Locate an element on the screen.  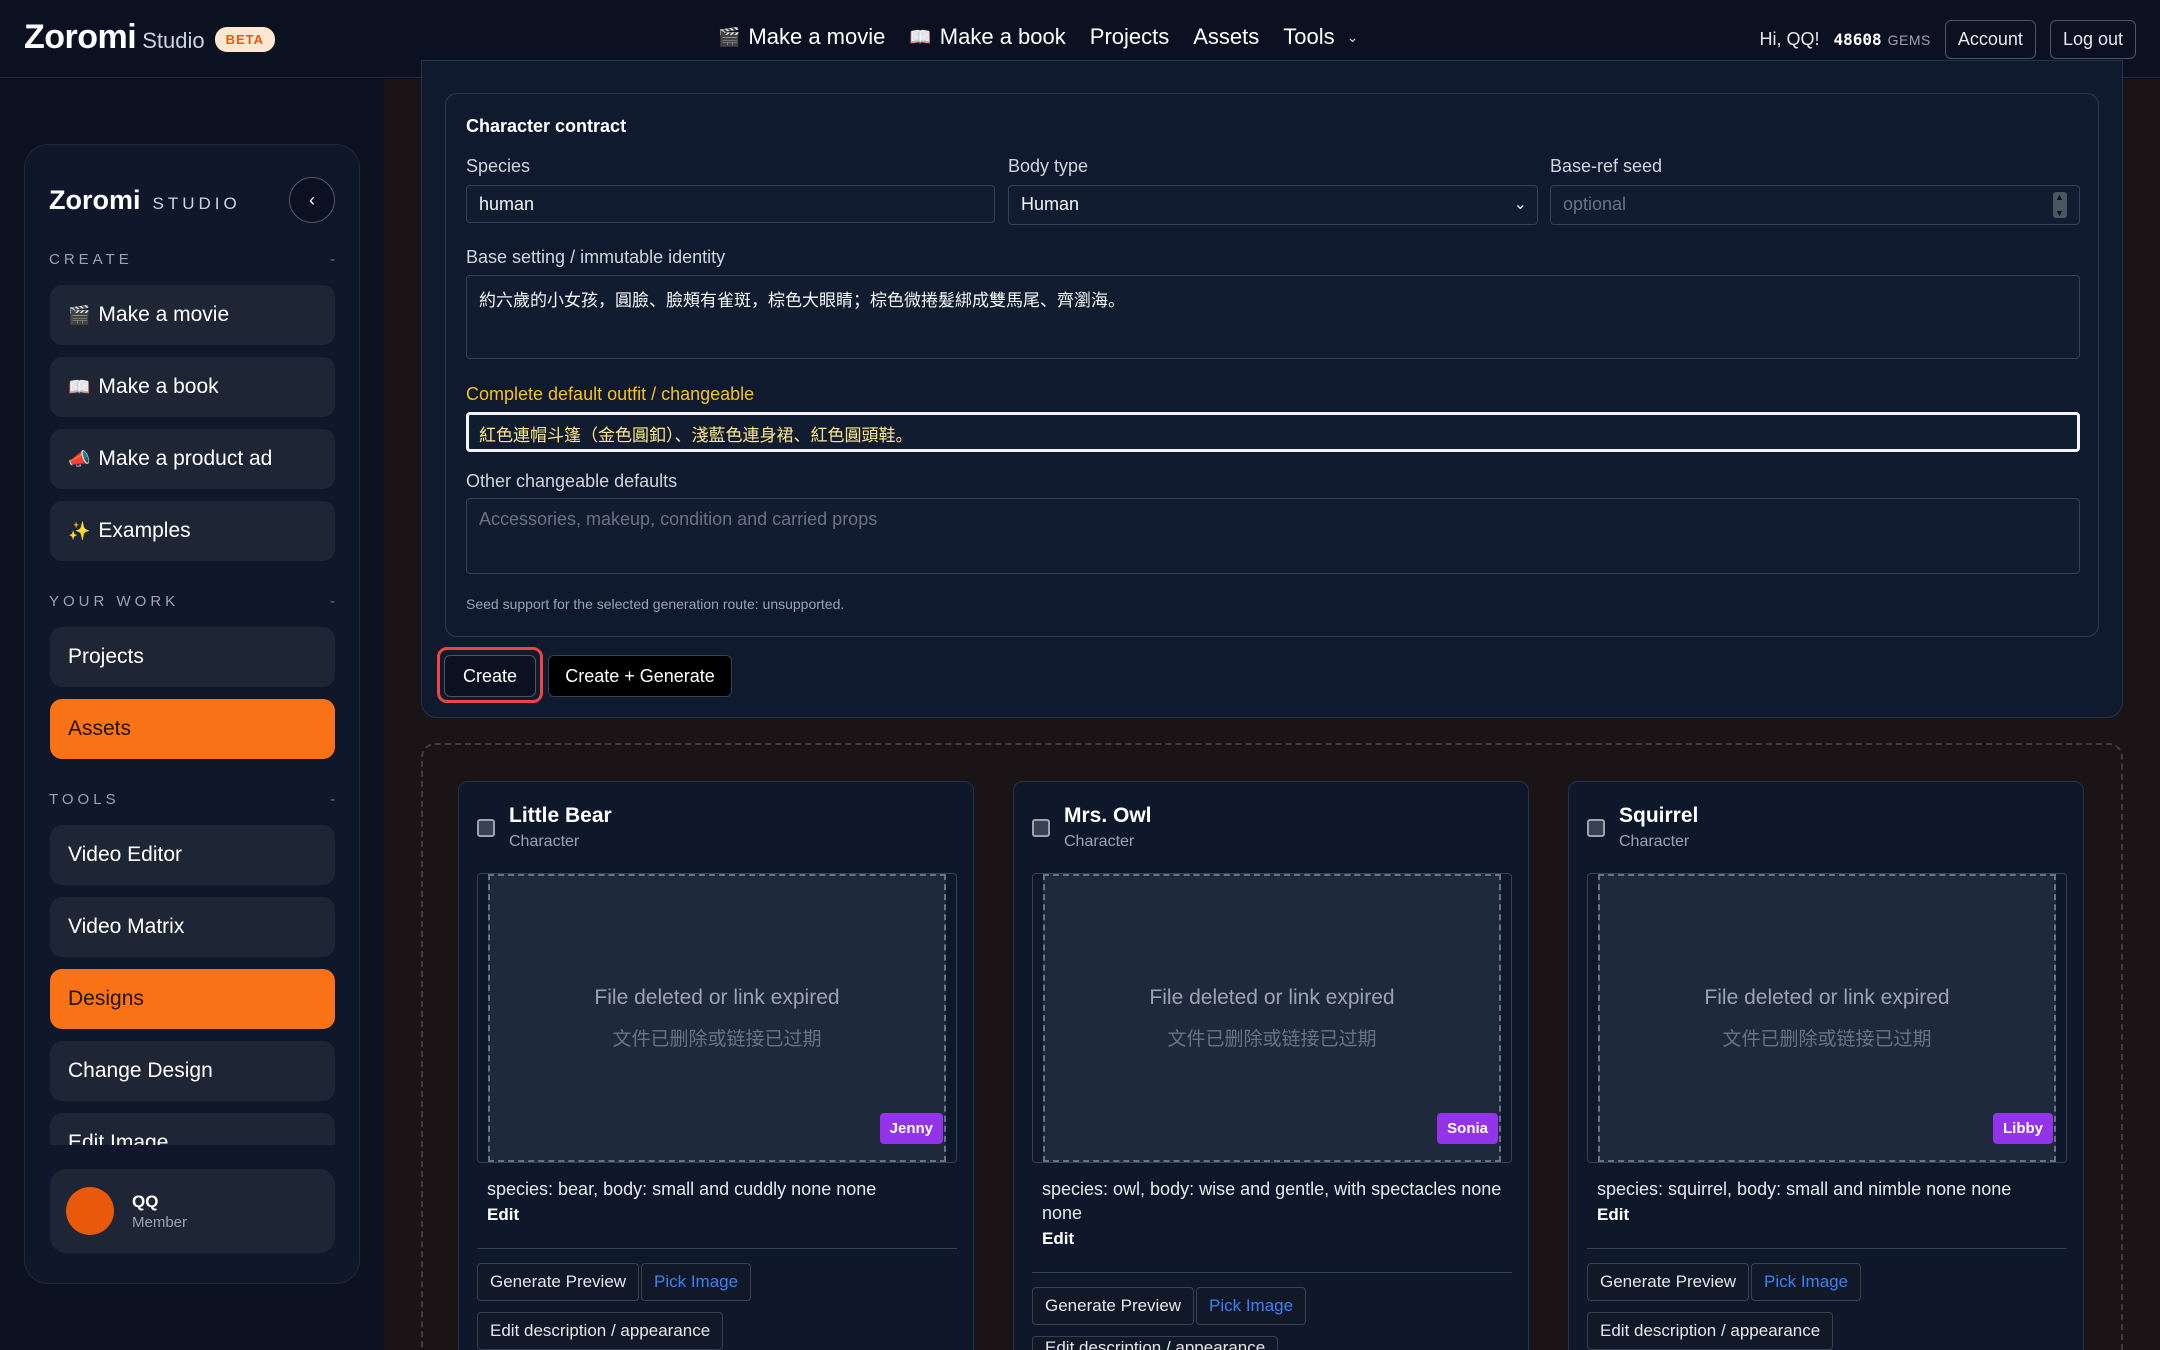
sidebar-item-video-editor: Video Editor is located at coordinates (192, 855).